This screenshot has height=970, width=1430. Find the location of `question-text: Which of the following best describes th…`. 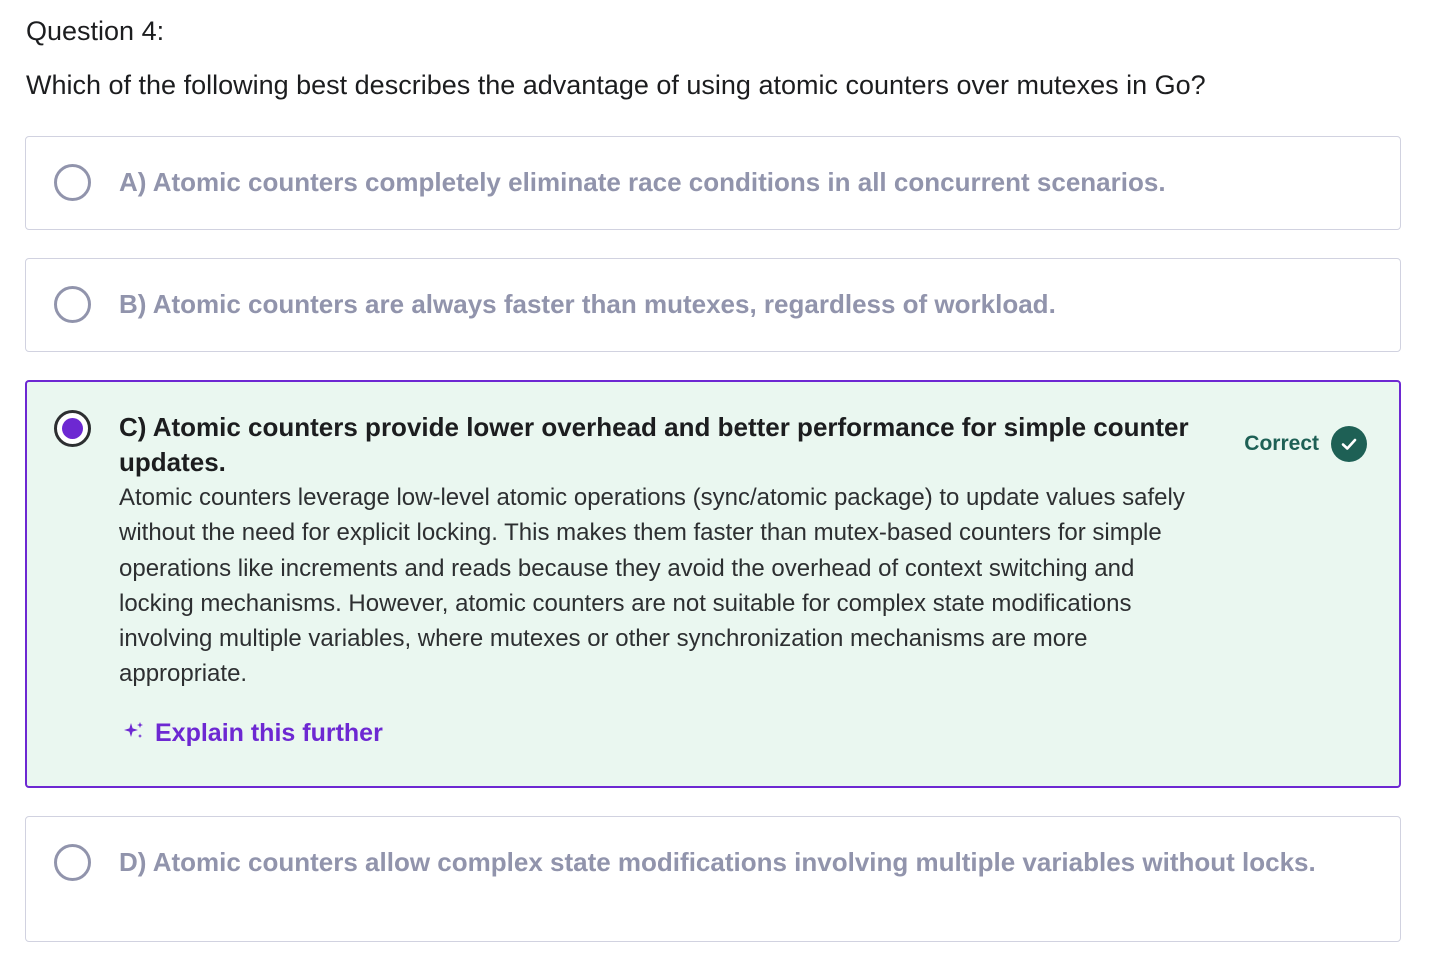

question-text: Which of the following best describes th… is located at coordinates (616, 85).